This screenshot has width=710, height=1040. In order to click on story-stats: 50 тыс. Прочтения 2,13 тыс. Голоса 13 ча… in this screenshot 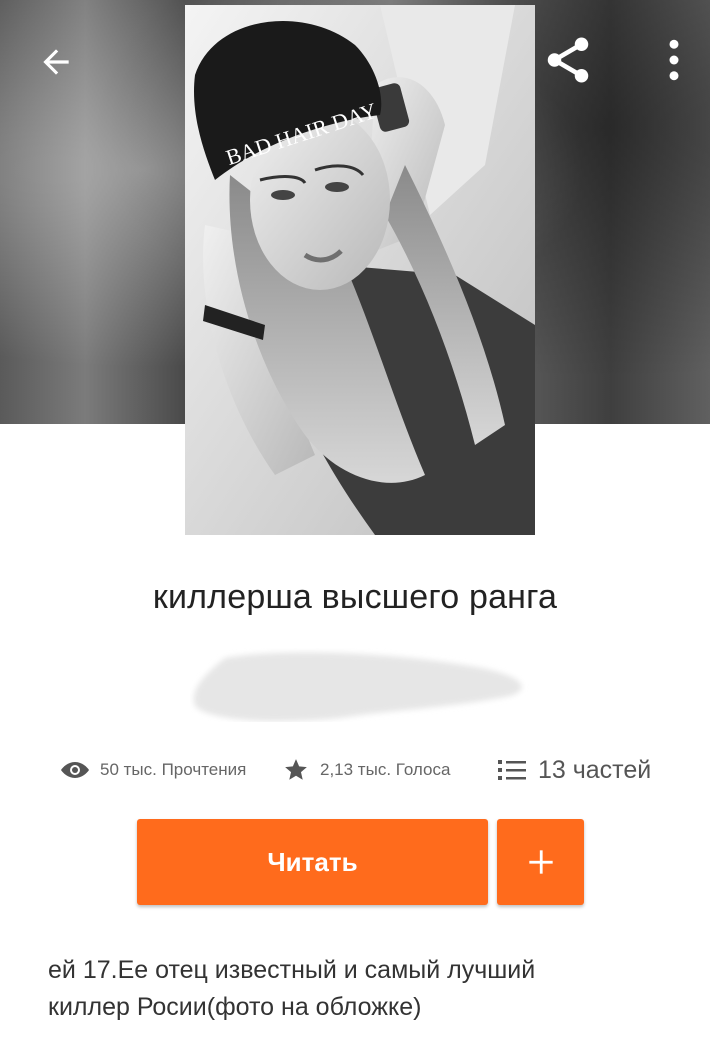, I will do `click(355, 770)`.